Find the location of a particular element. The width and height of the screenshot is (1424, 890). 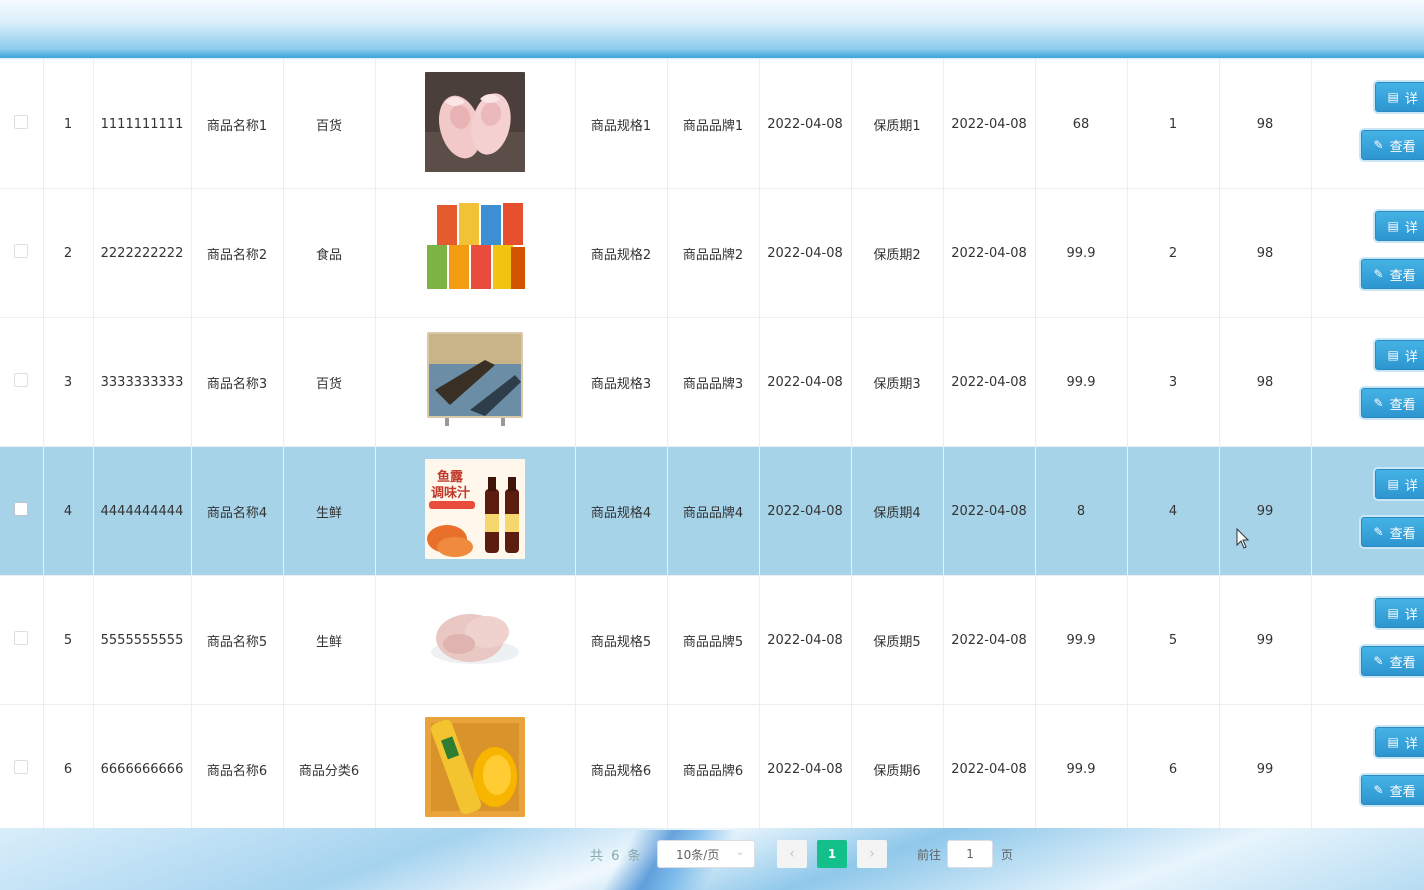

row-select-cell is located at coordinates (22, 124).